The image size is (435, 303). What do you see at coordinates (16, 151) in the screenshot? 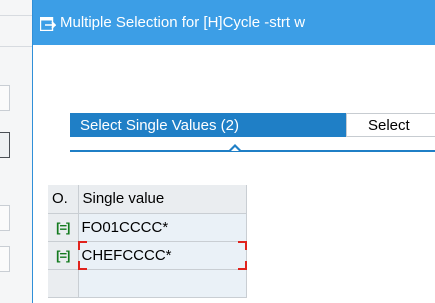
I see `background-window` at bounding box center [16, 151].